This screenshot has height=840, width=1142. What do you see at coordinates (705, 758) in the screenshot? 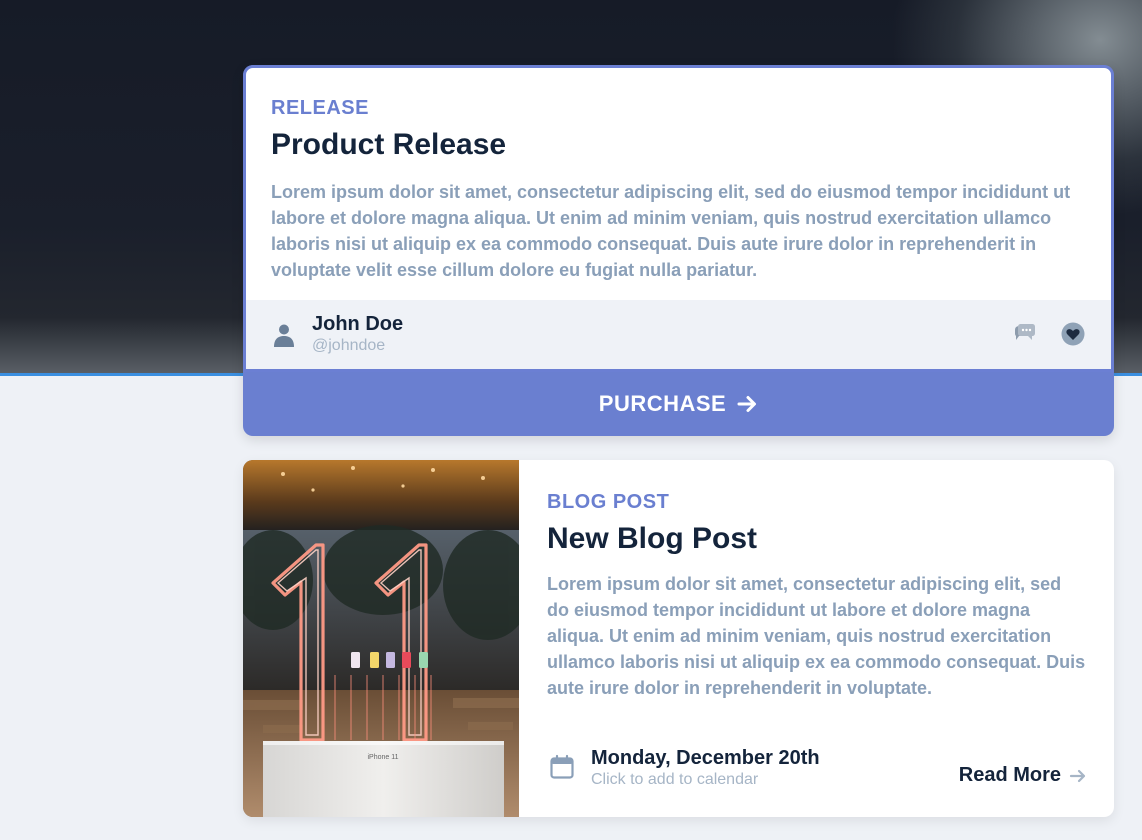
I see `event-date: Monday, December 20th` at bounding box center [705, 758].